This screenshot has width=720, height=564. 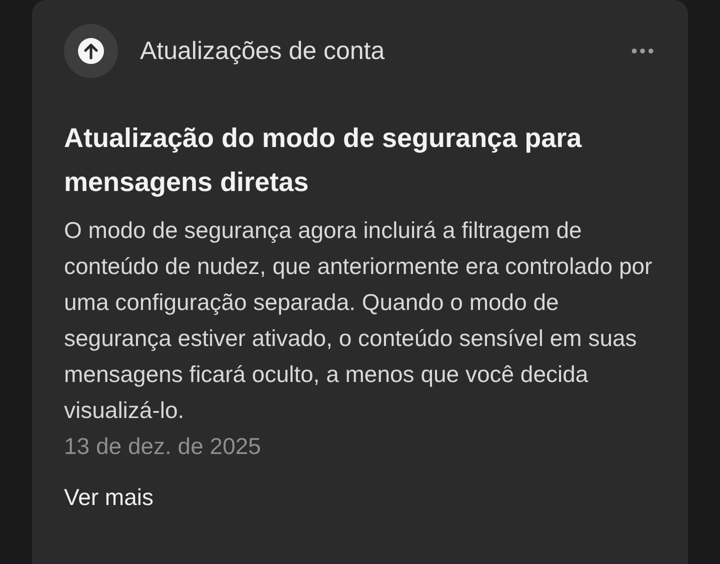 What do you see at coordinates (109, 497) in the screenshot?
I see `see-more-link: Ver mais` at bounding box center [109, 497].